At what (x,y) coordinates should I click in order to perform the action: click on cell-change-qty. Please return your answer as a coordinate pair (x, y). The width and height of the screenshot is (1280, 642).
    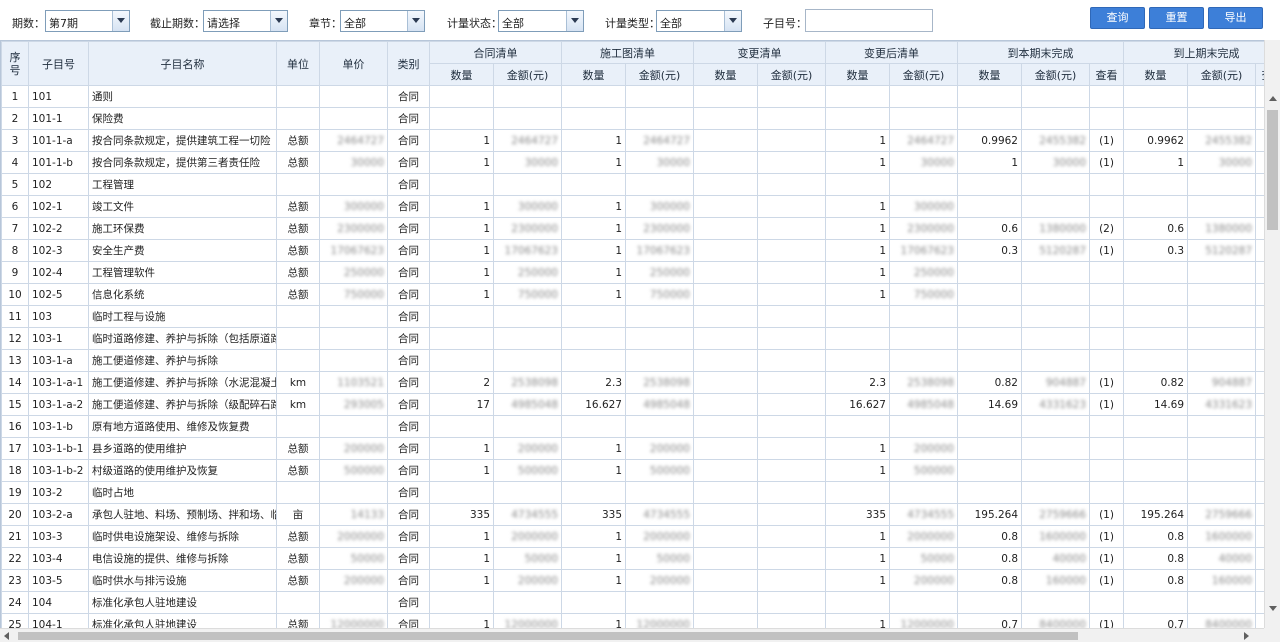
    Looking at the image, I should click on (725, 602).